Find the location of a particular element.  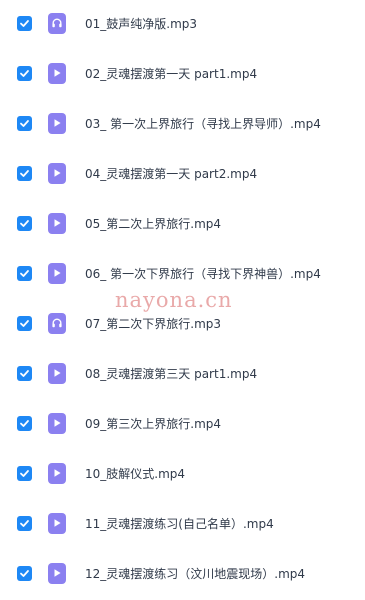

file-row: 04_灵魂摆渡第一天 part2.mp4 is located at coordinates (182, 173).